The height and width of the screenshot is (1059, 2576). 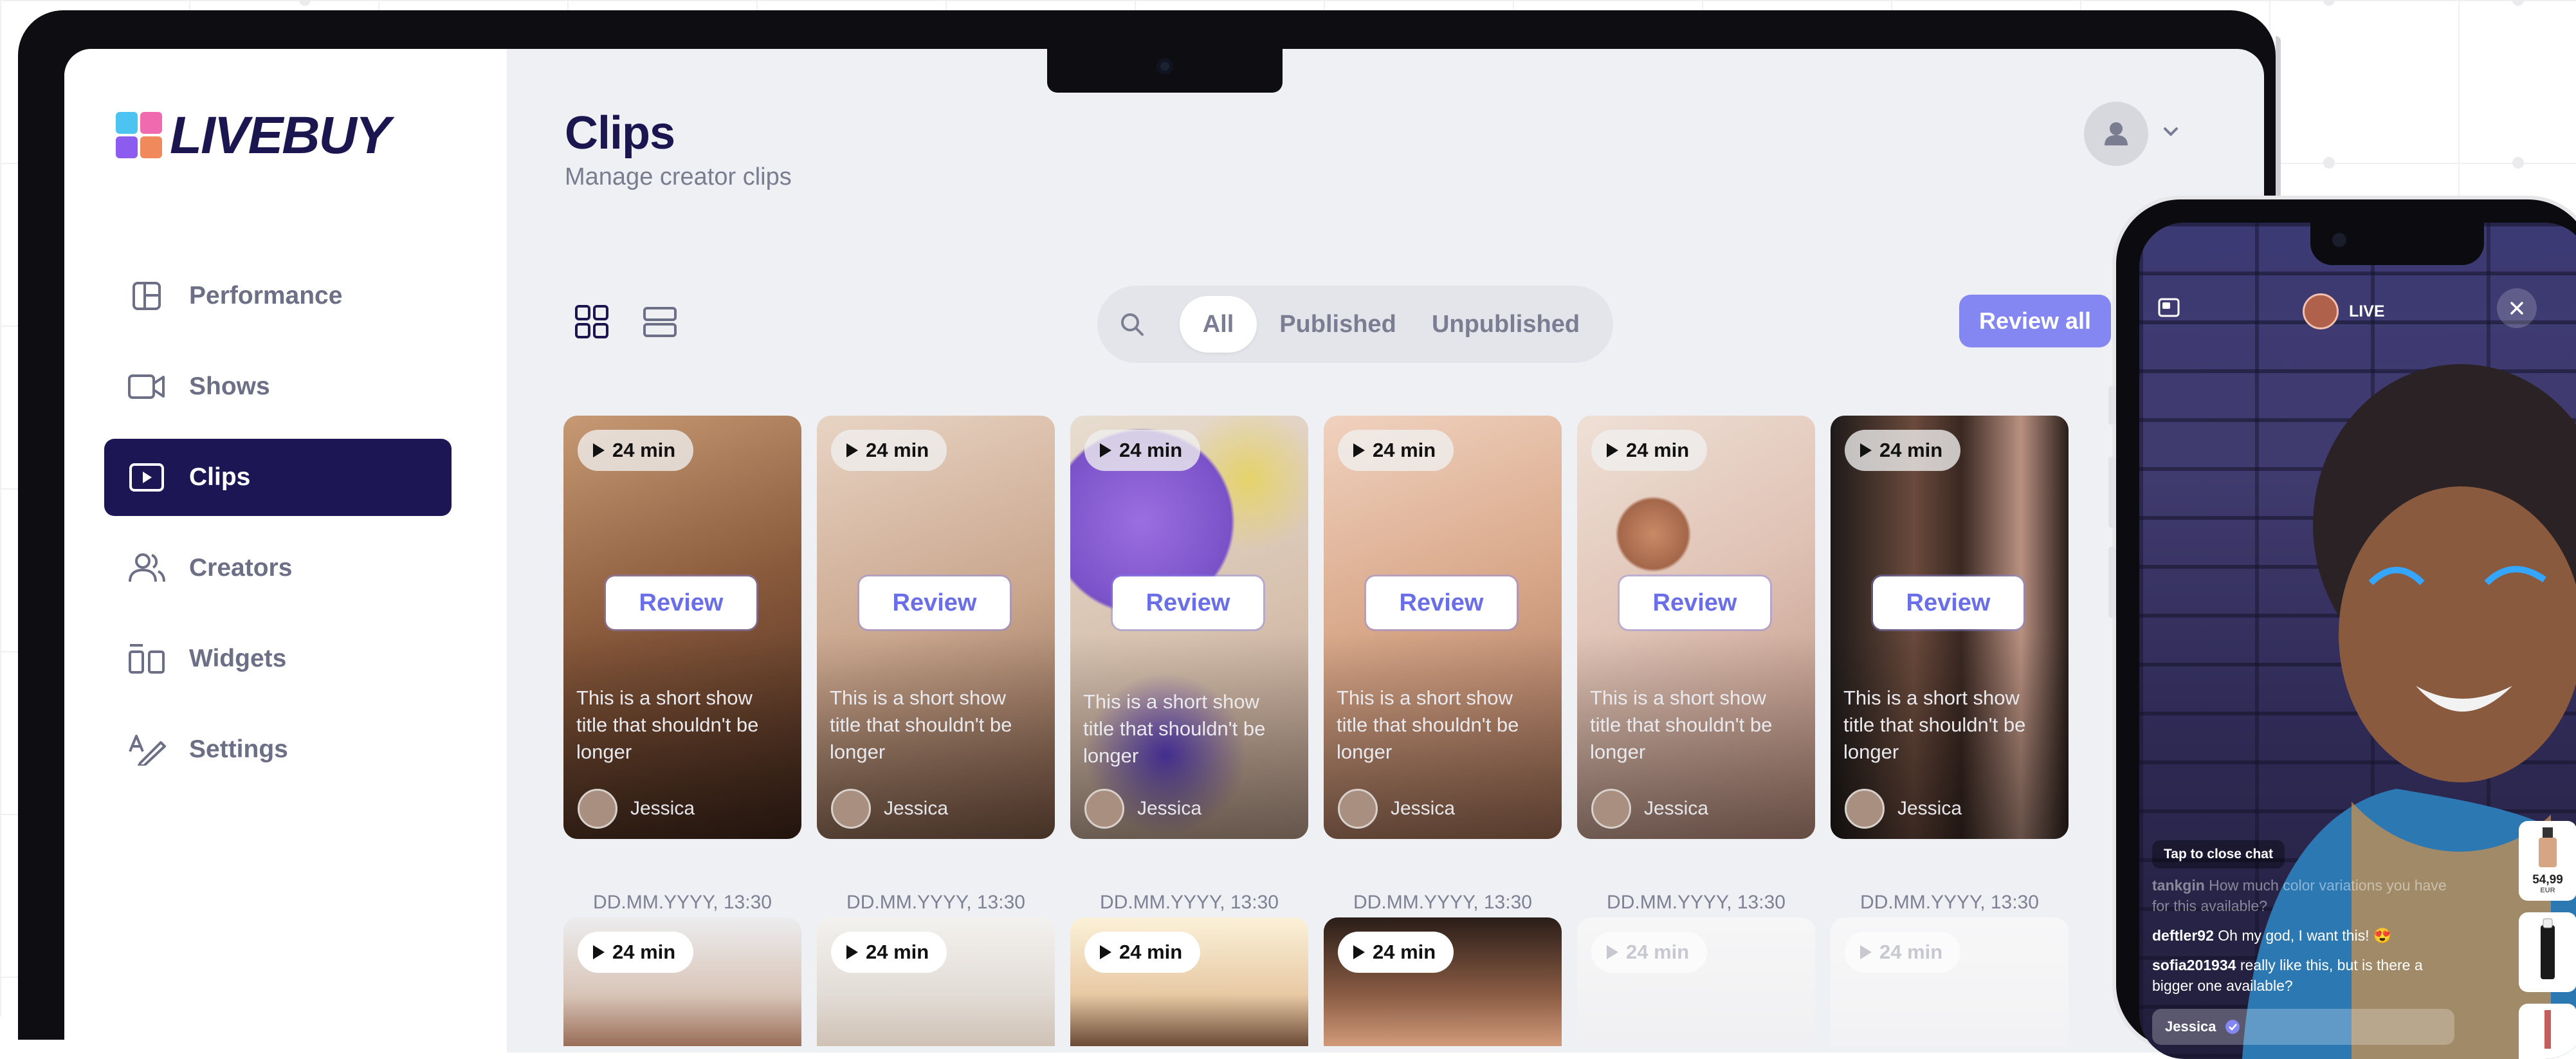 I want to click on list-view-icon, so click(x=660, y=322).